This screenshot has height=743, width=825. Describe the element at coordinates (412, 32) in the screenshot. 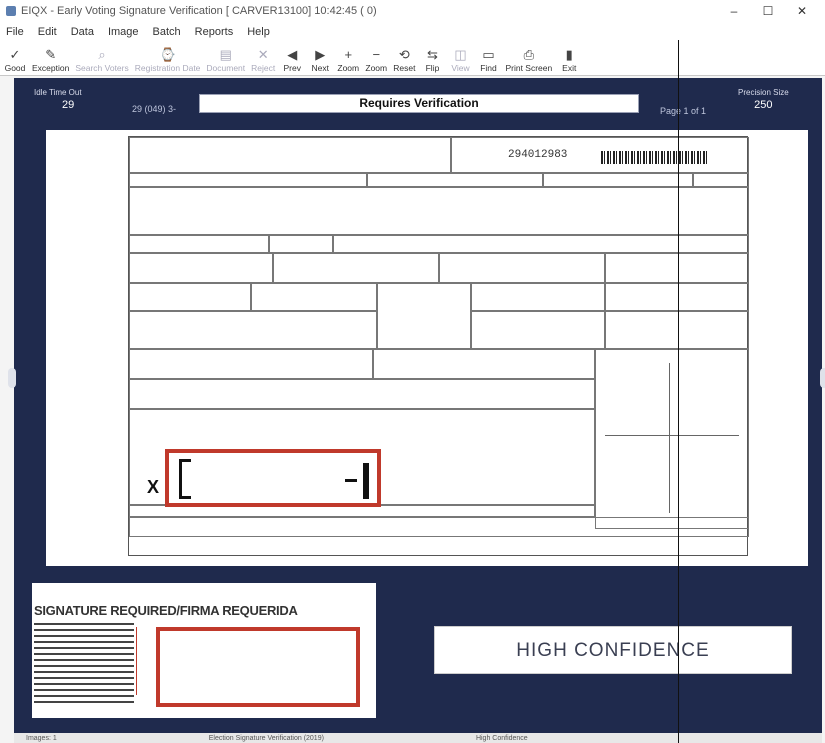

I see `menu-bar: File Edit Data Image Batch Reports Help` at that location.